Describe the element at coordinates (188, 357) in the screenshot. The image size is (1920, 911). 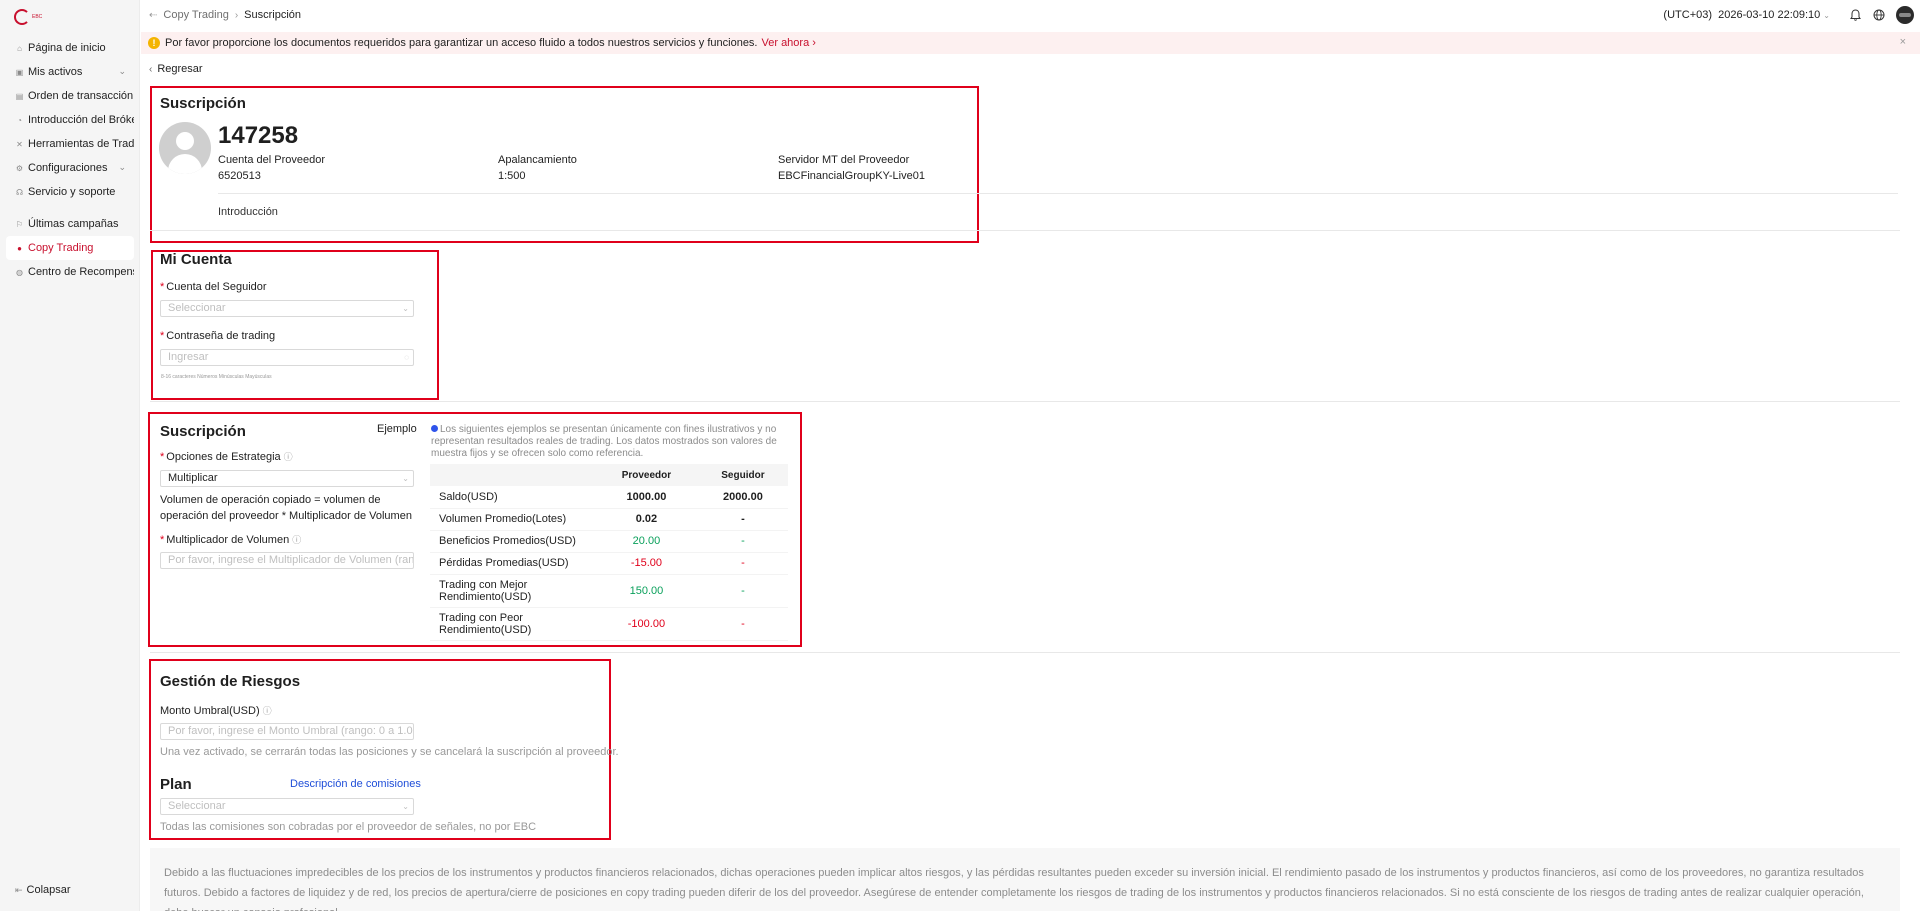
I see `trading-password-placeholder: Ingresar` at that location.